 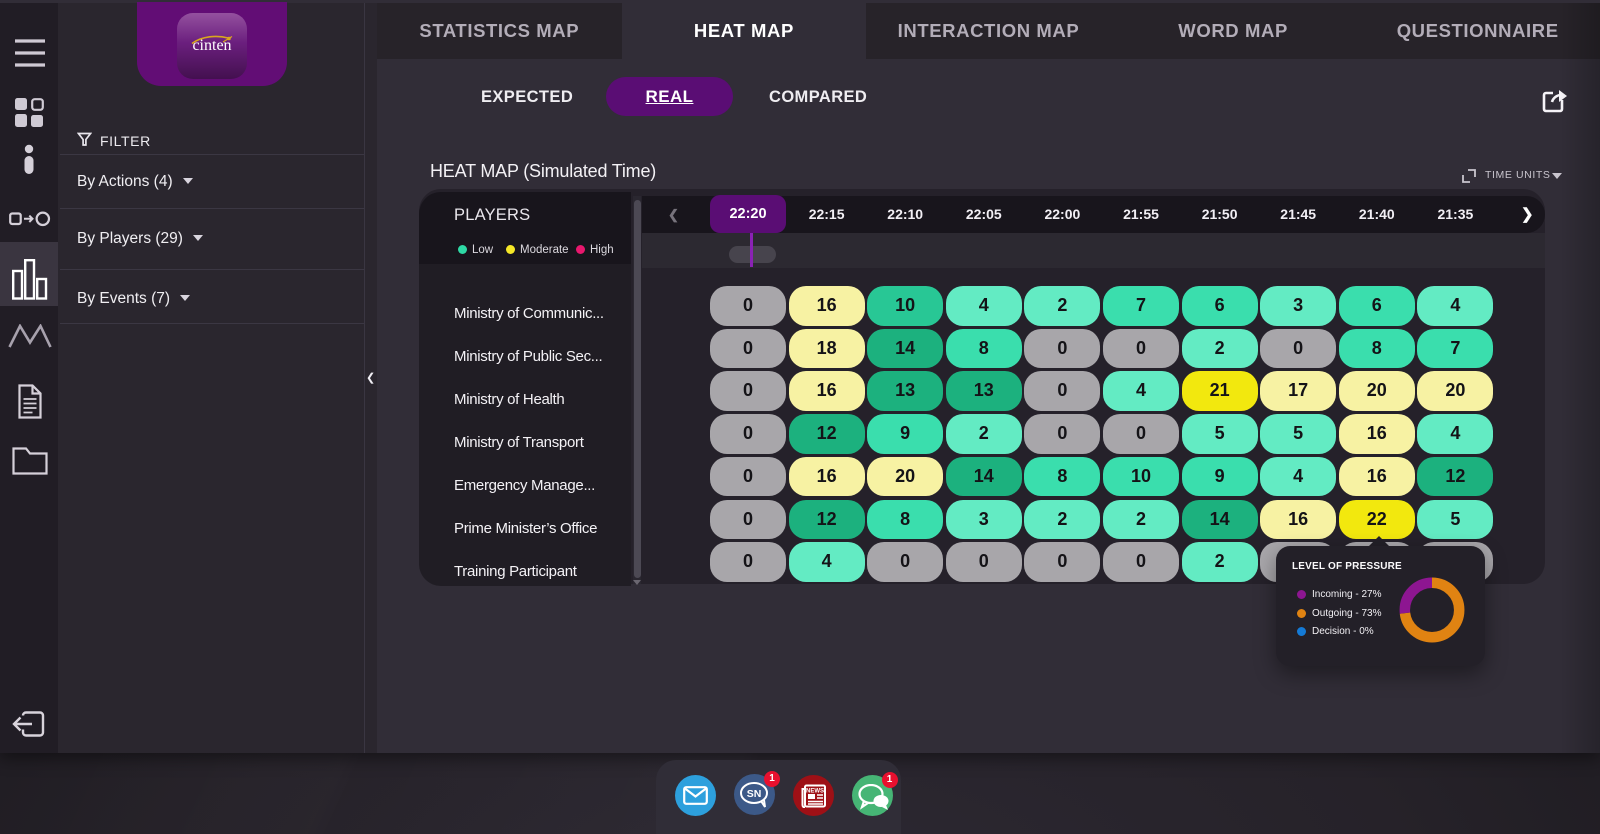 I want to click on svg-text: SN, so click(x=753, y=794).